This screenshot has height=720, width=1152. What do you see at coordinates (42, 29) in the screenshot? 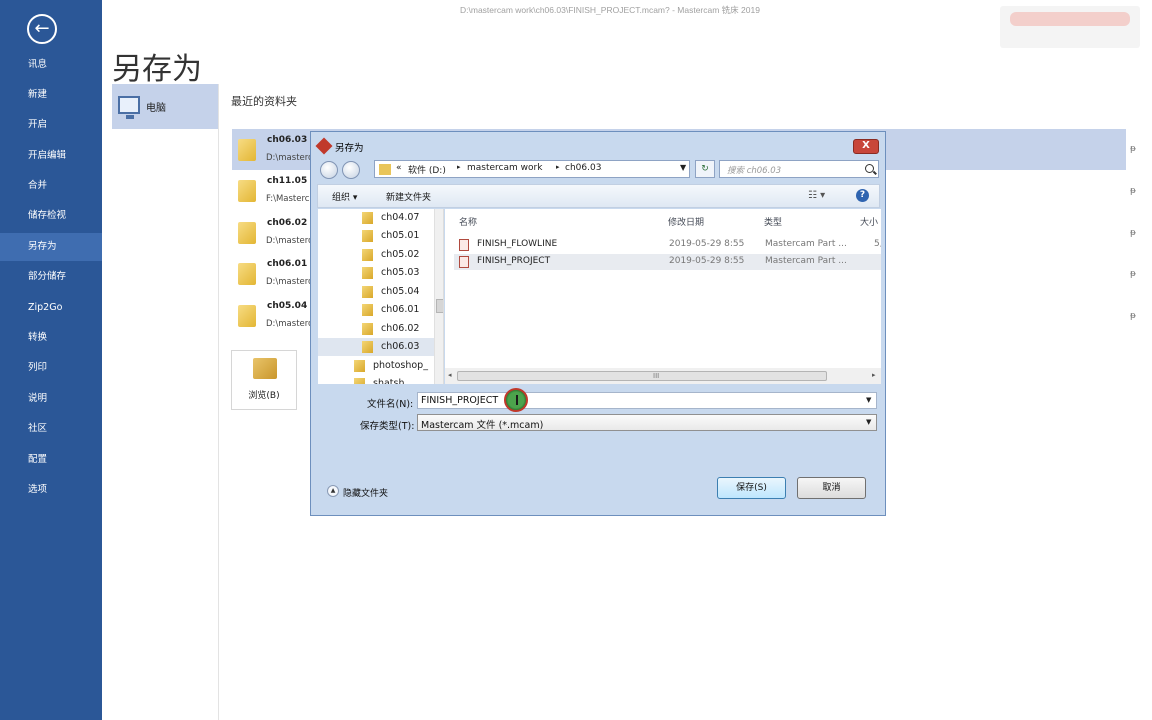
I see `back-arrow-icon: ←` at bounding box center [42, 29].